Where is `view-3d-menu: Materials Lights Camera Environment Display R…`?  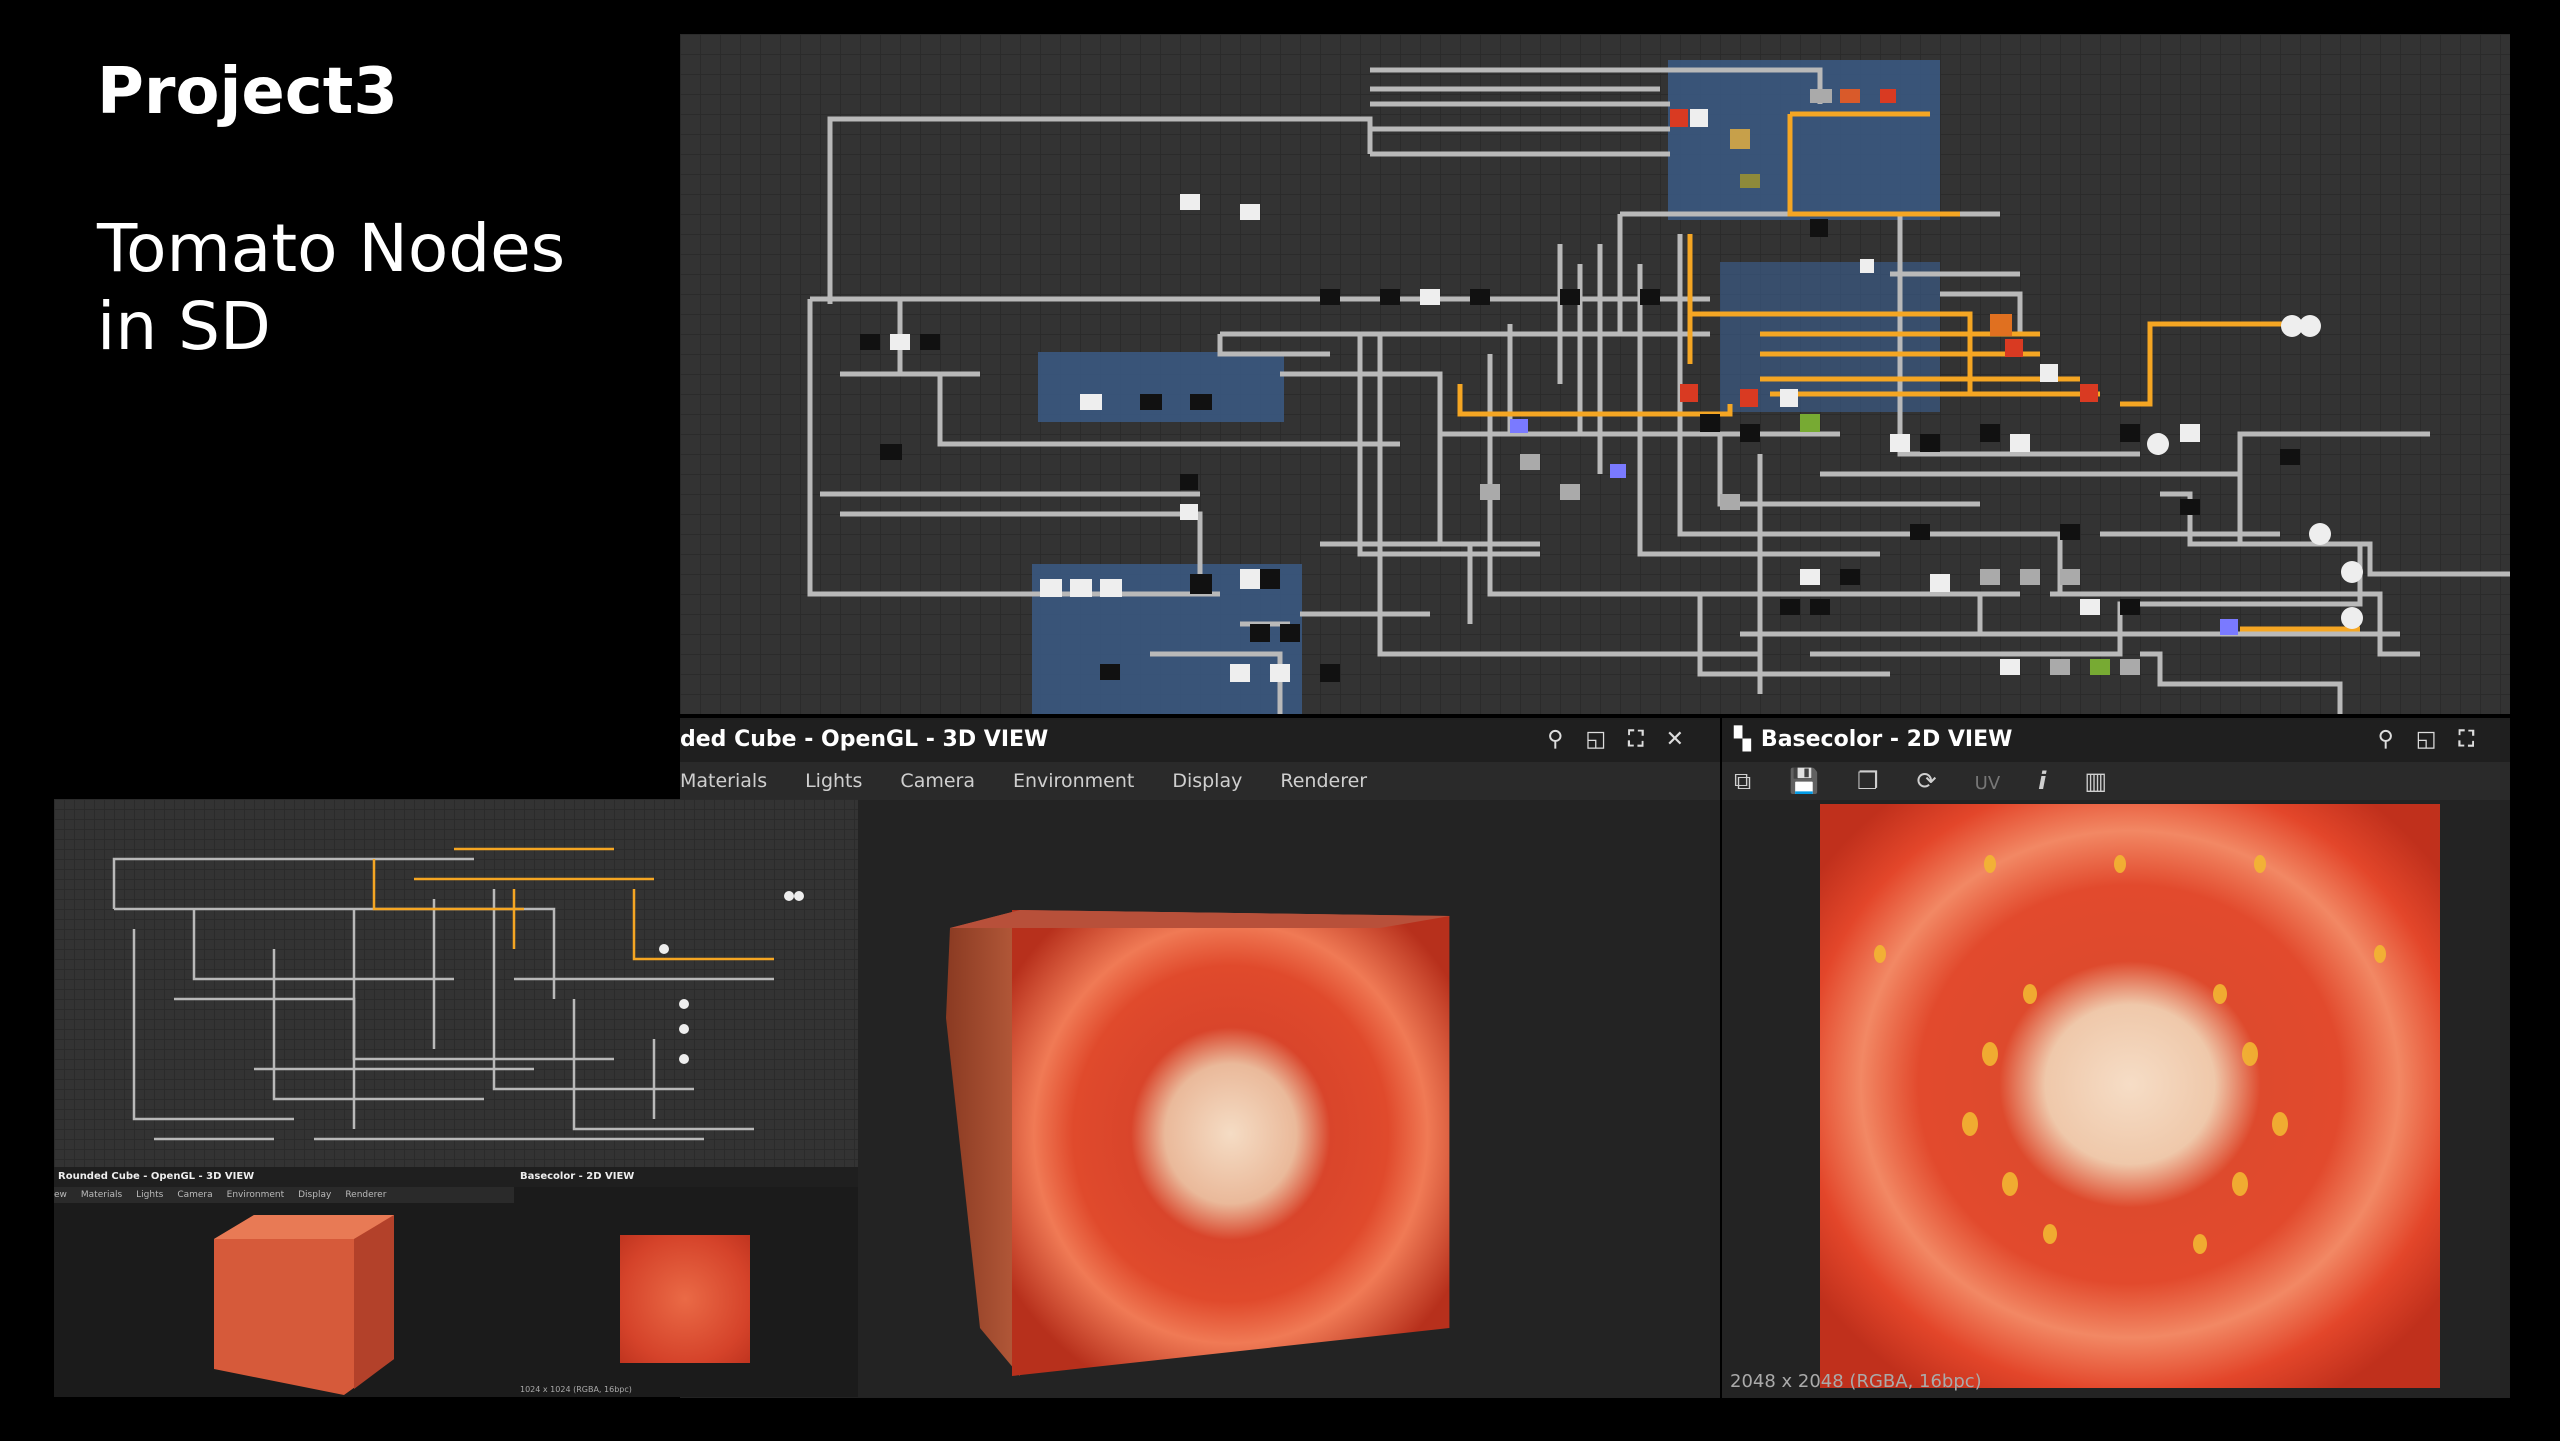
view-3d-menu: Materials Lights Camera Environment Display R… is located at coordinates (1200, 781).